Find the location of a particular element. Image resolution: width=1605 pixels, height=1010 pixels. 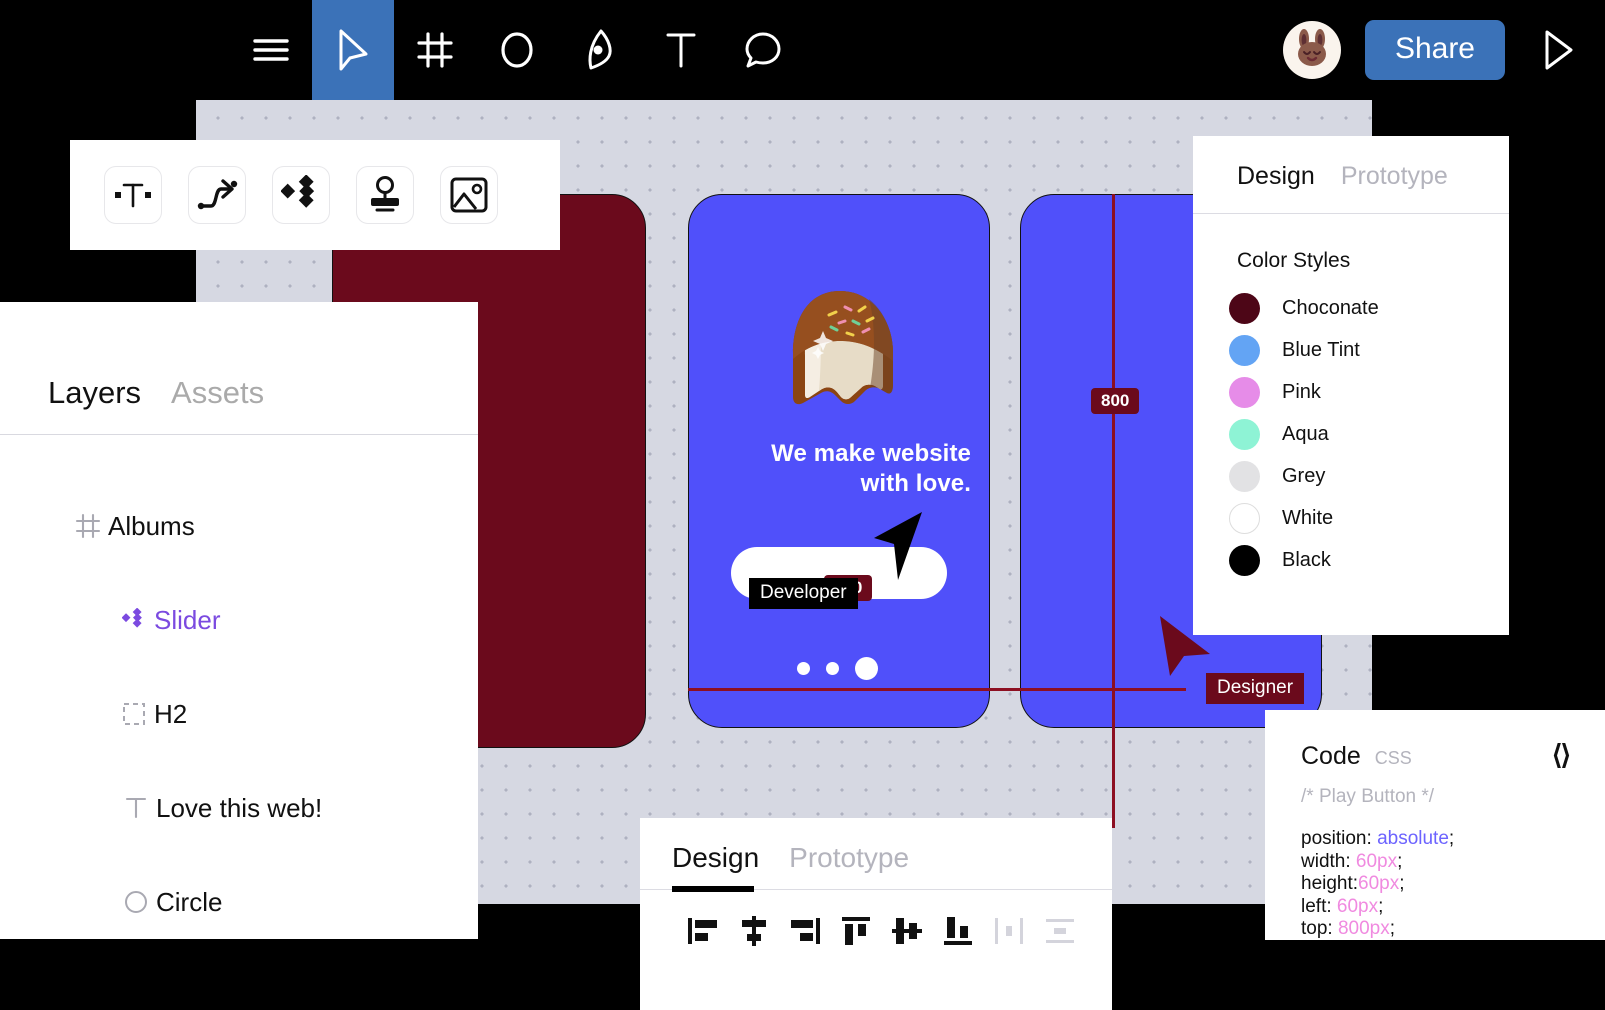

align-top-icon is located at coordinates (856, 933).